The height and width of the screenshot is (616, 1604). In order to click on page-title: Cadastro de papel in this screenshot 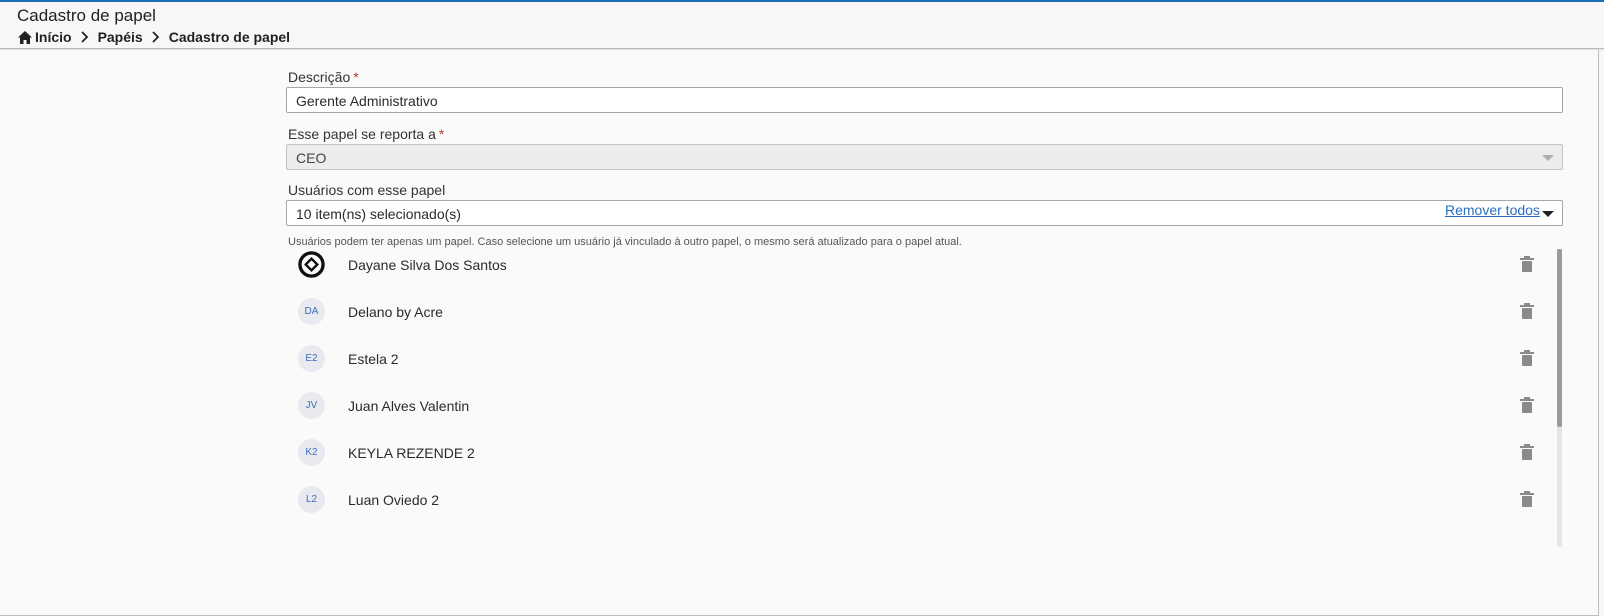, I will do `click(86, 15)`.